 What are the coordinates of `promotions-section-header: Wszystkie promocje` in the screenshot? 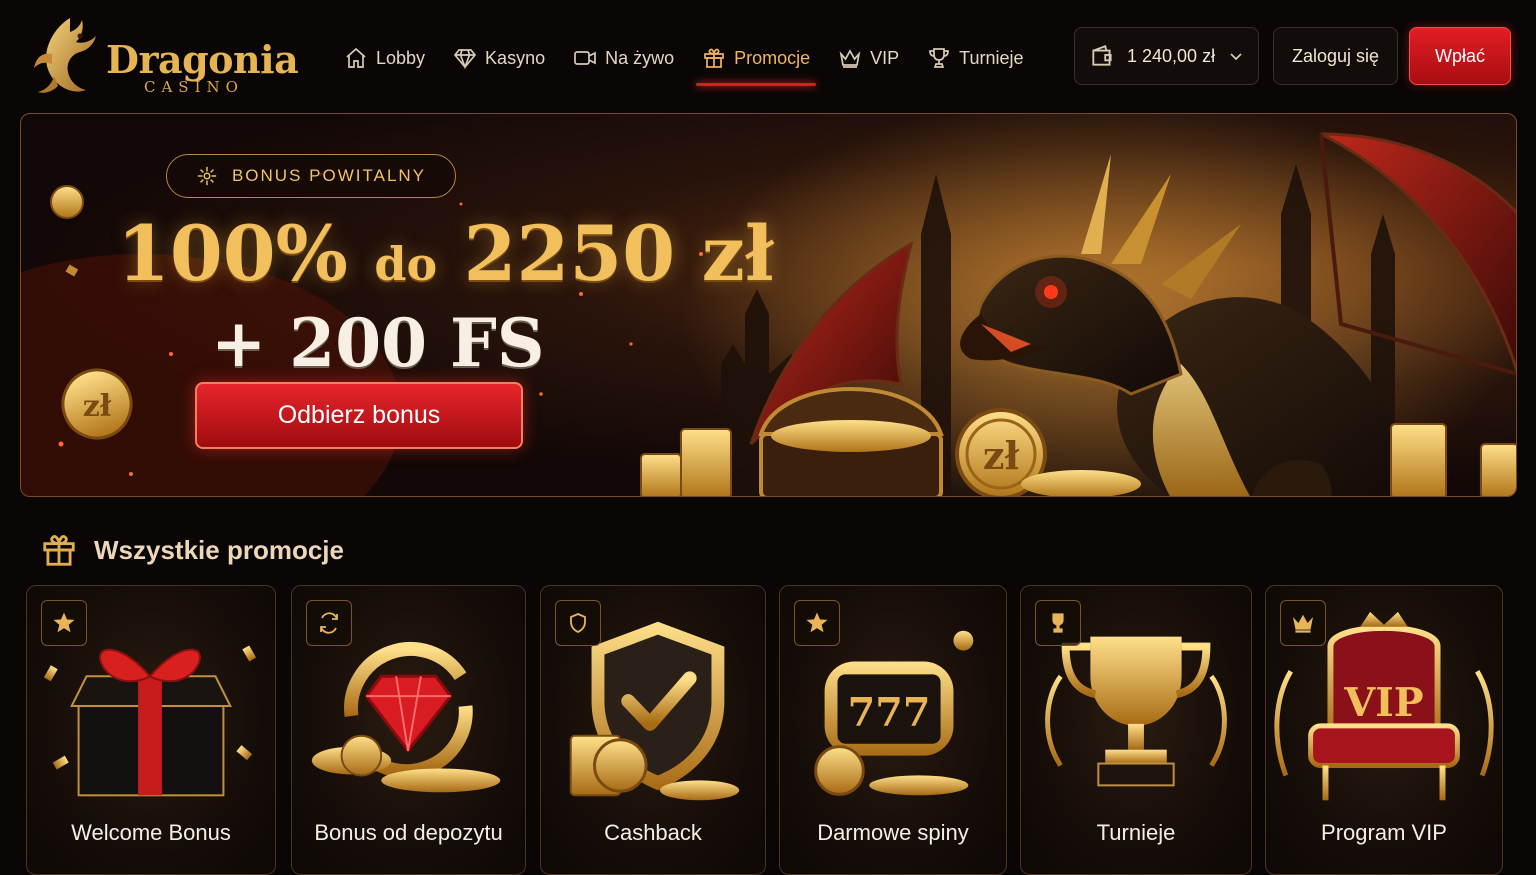 It's located at (192, 550).